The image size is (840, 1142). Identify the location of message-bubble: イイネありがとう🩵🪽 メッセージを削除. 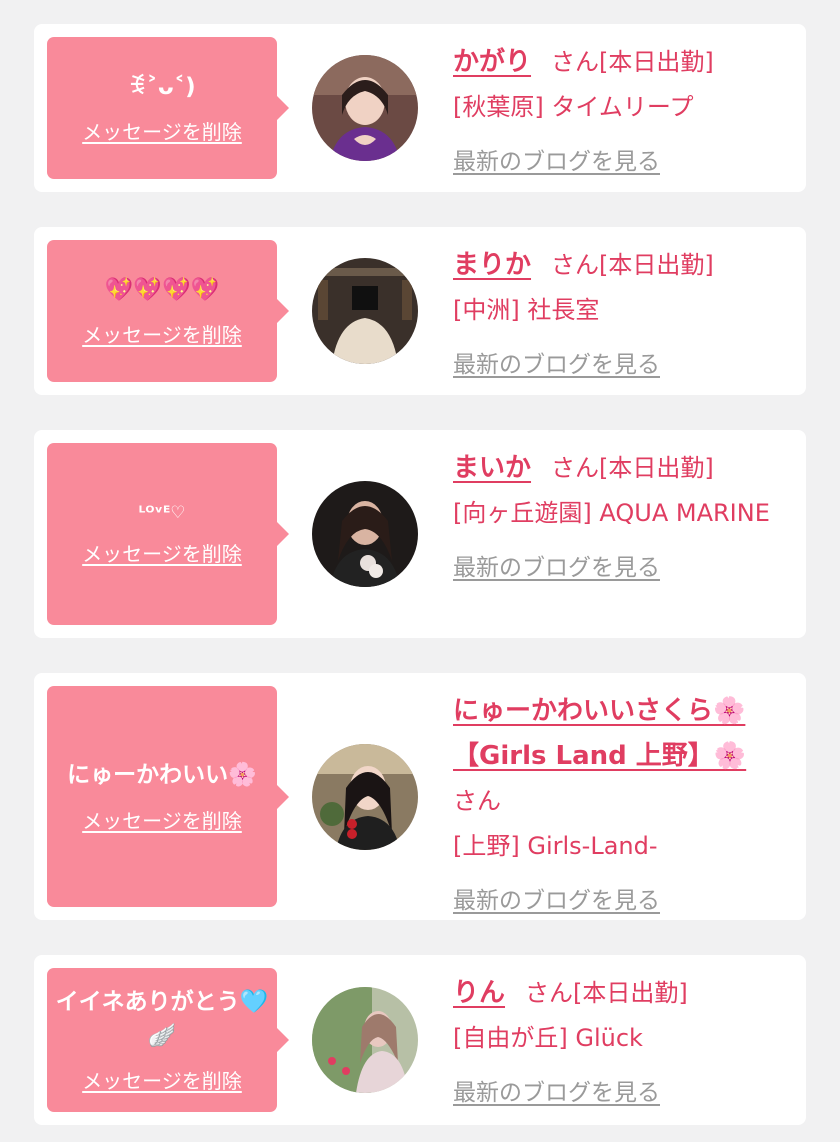
(168, 1040).